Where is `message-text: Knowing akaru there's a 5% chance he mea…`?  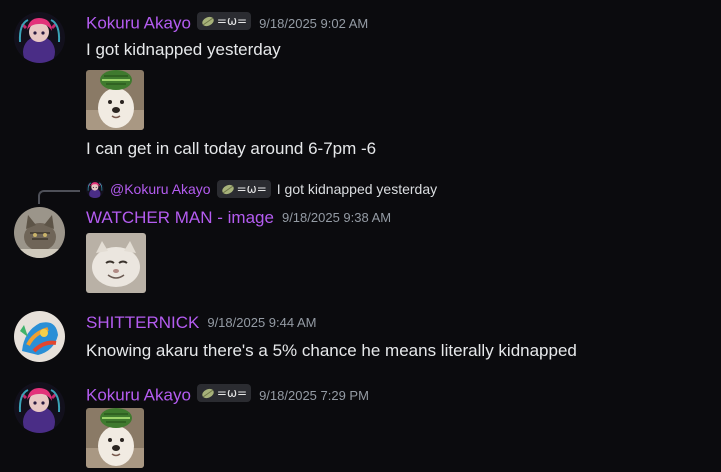
message-text: Knowing akaru there's a 5% chance he mea… is located at coordinates (331, 350).